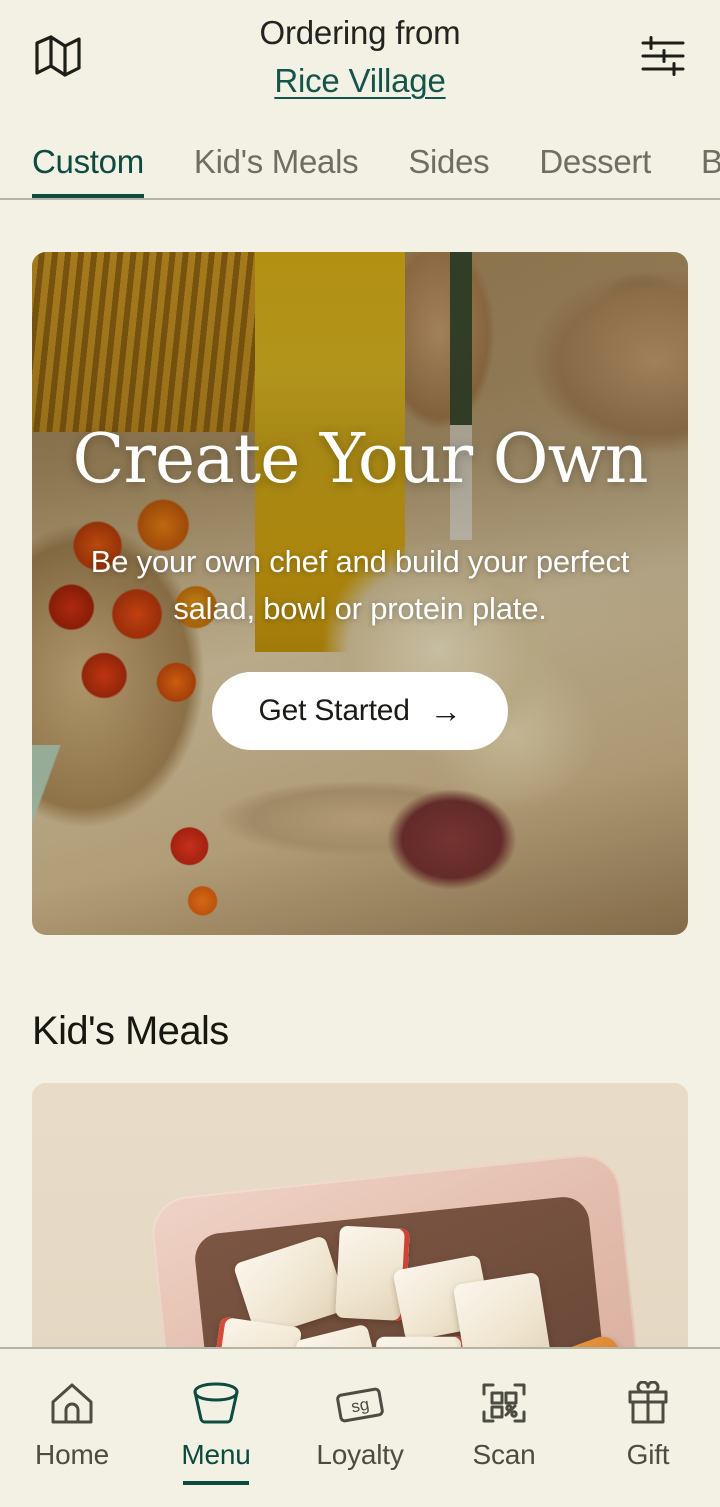  I want to click on category-tabs-scroller: Custom Kid's Meals Sides Dessert B, so click(360, 158).